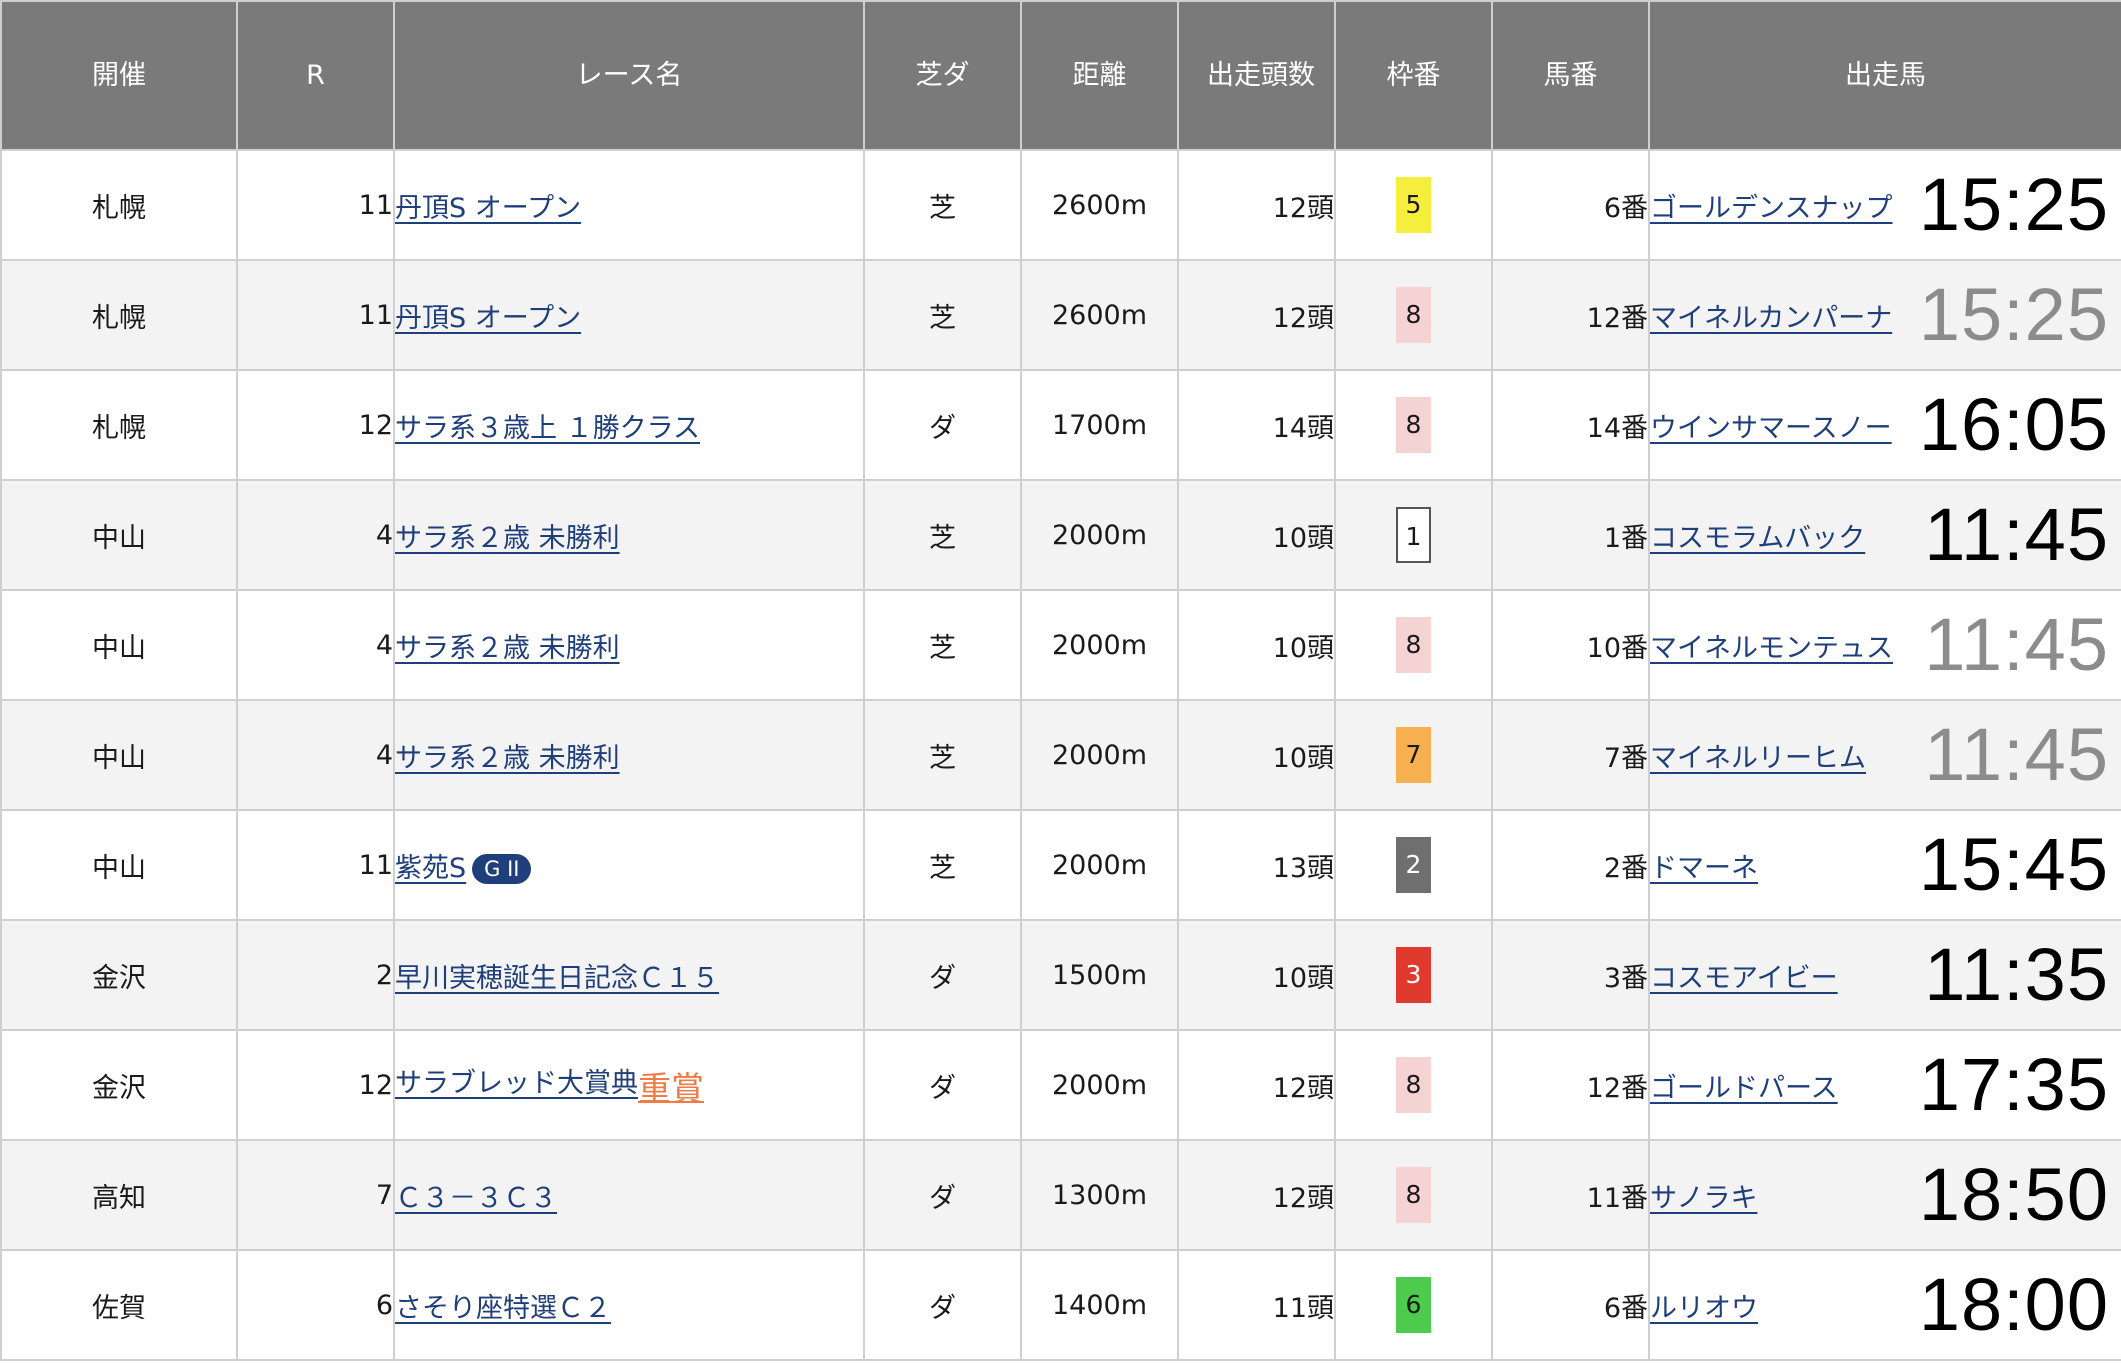 The height and width of the screenshot is (1363, 2121). What do you see at coordinates (557, 978) in the screenshot?
I see `race-name-link: 早川実穂誕生日記念Ｃ１５` at bounding box center [557, 978].